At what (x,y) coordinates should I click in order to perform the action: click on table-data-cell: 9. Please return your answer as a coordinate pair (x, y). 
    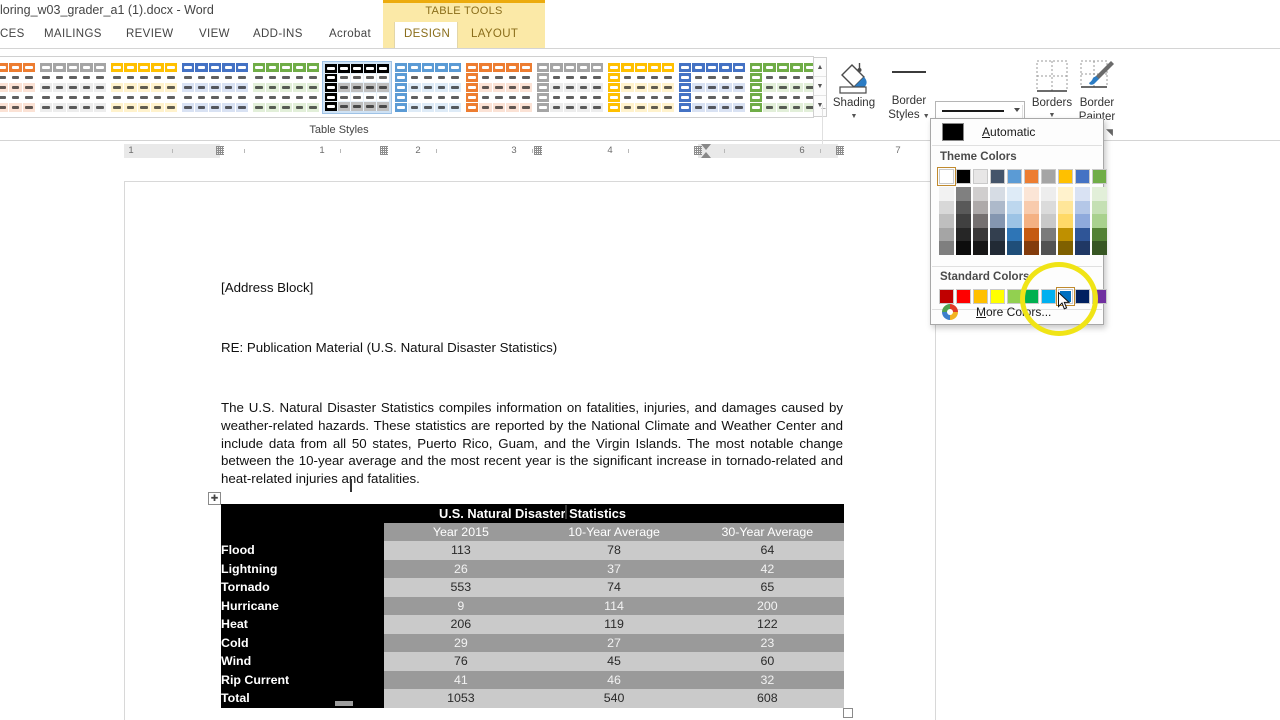
    Looking at the image, I should click on (461, 605).